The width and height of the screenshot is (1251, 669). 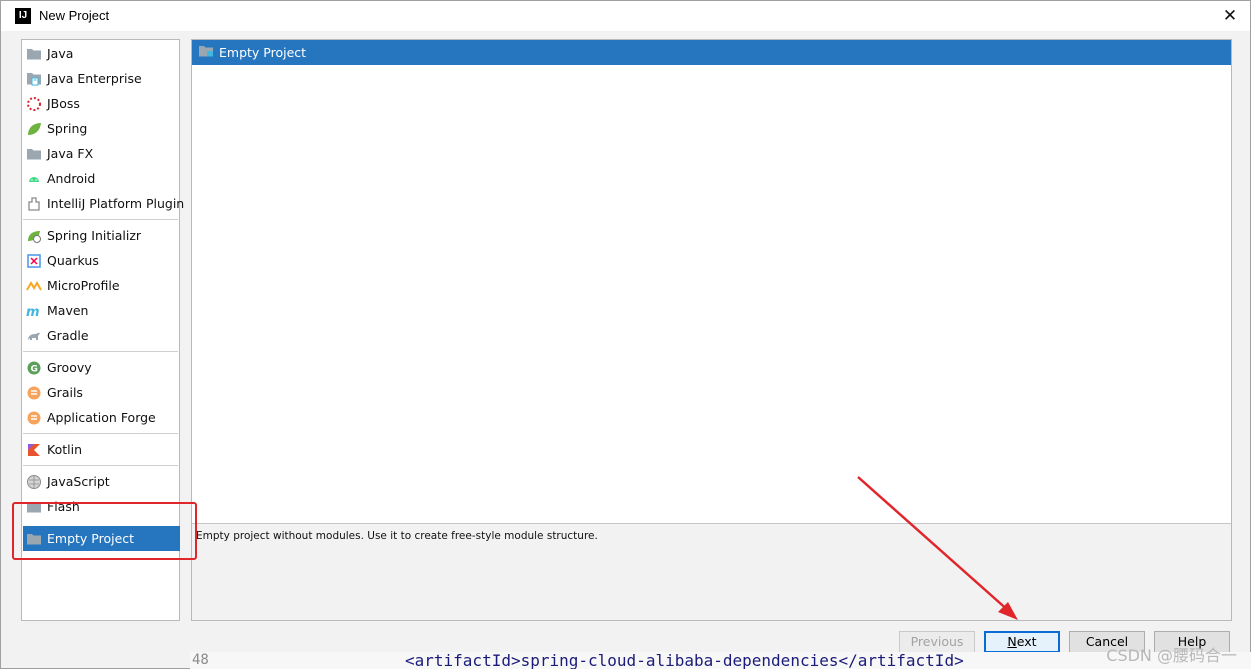 I want to click on svg-text: m, so click(x=33, y=312).